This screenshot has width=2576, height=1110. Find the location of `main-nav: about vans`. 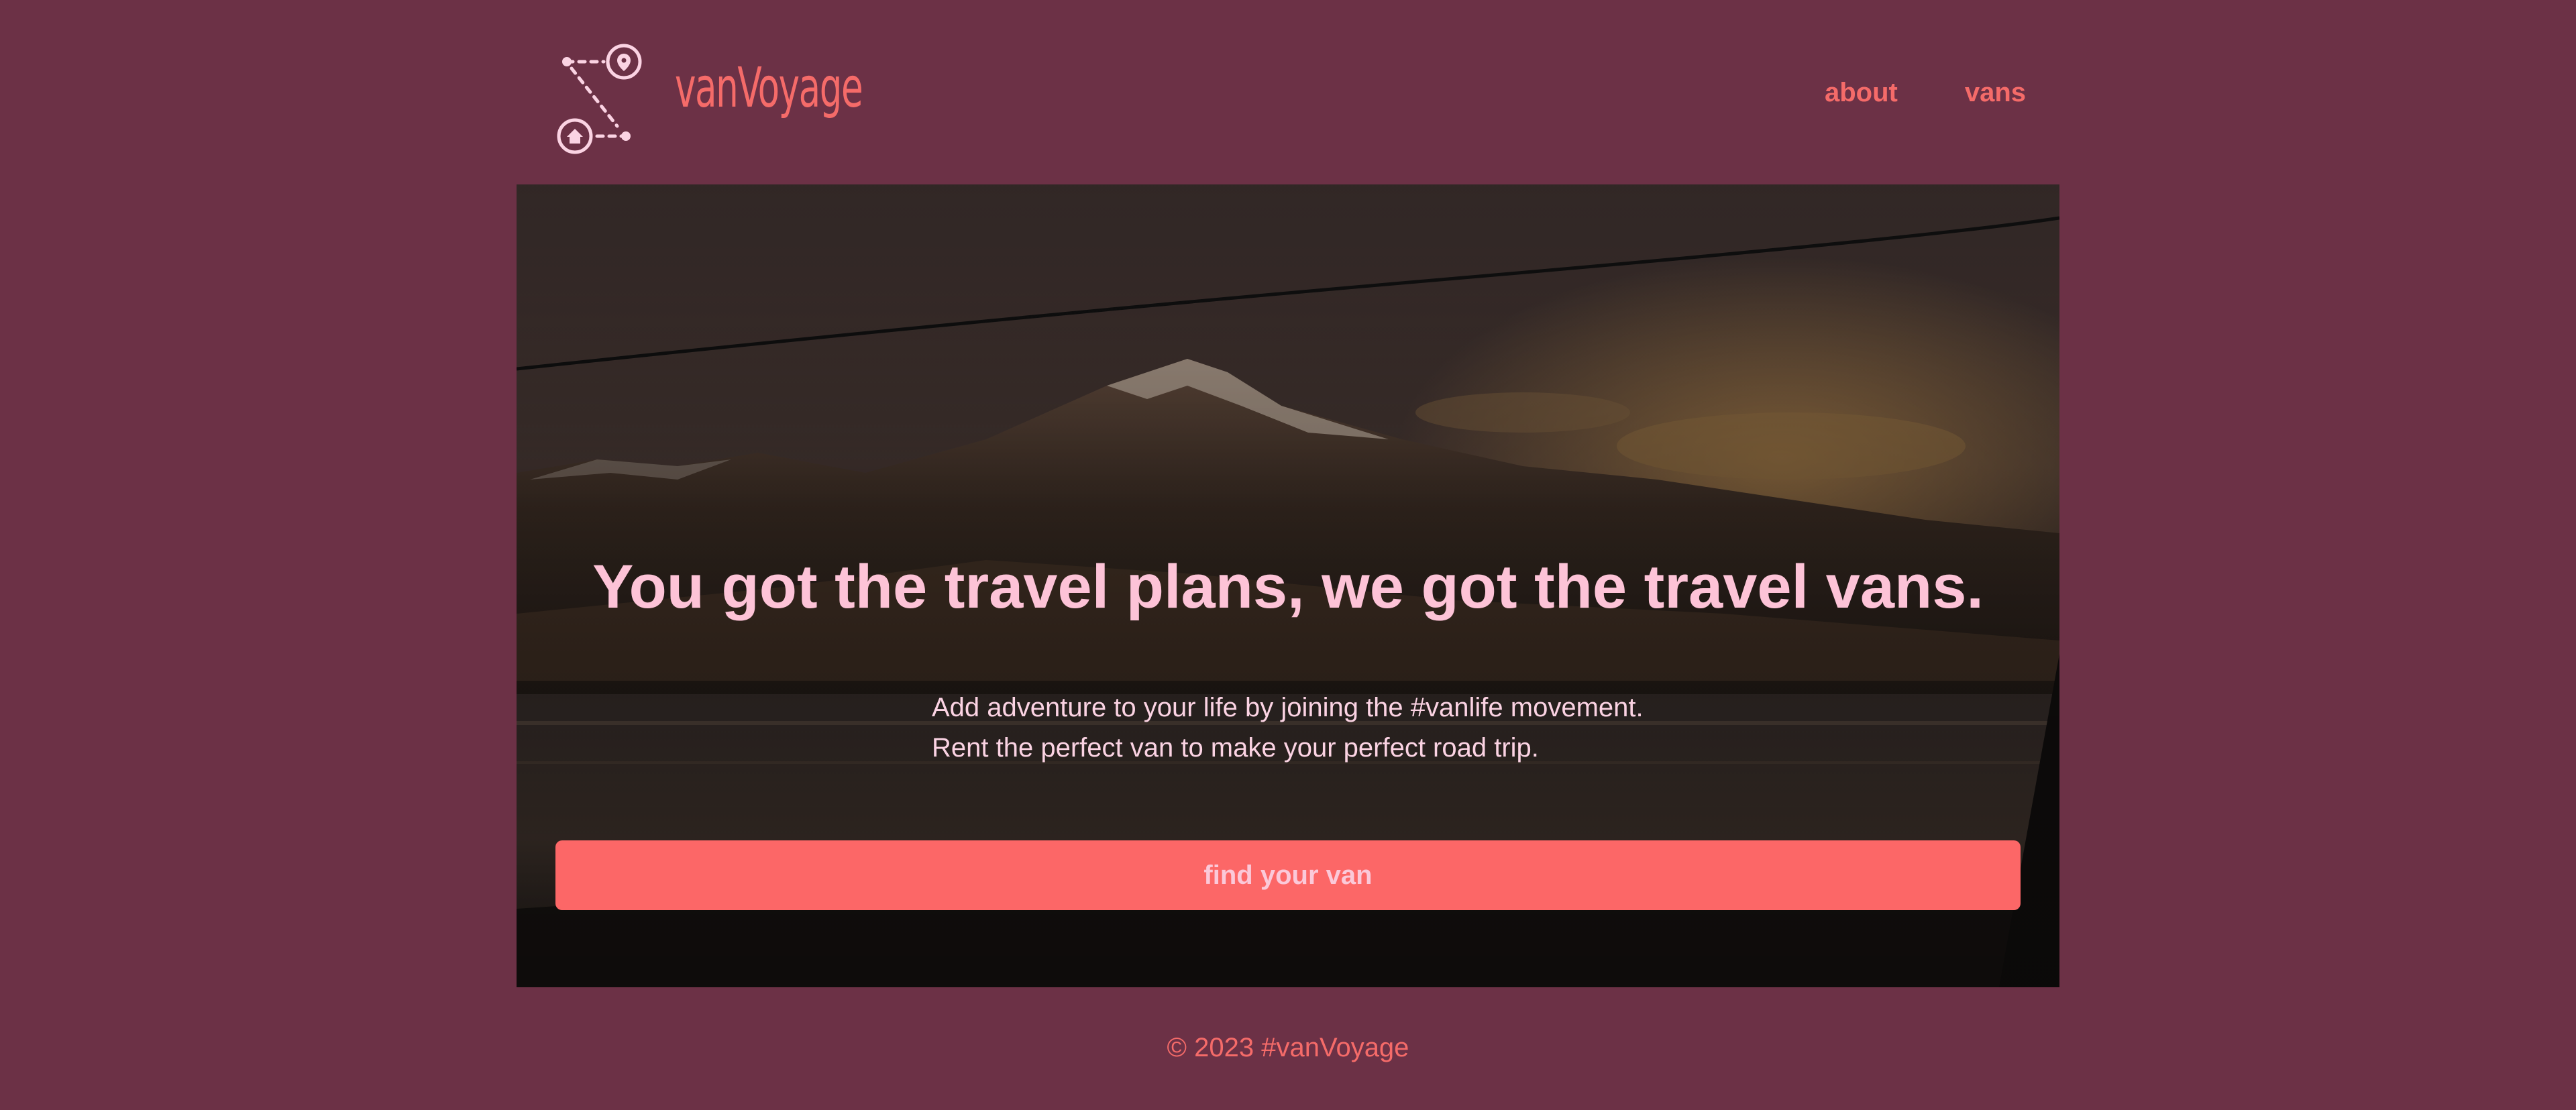

main-nav: about vans is located at coordinates (1925, 93).